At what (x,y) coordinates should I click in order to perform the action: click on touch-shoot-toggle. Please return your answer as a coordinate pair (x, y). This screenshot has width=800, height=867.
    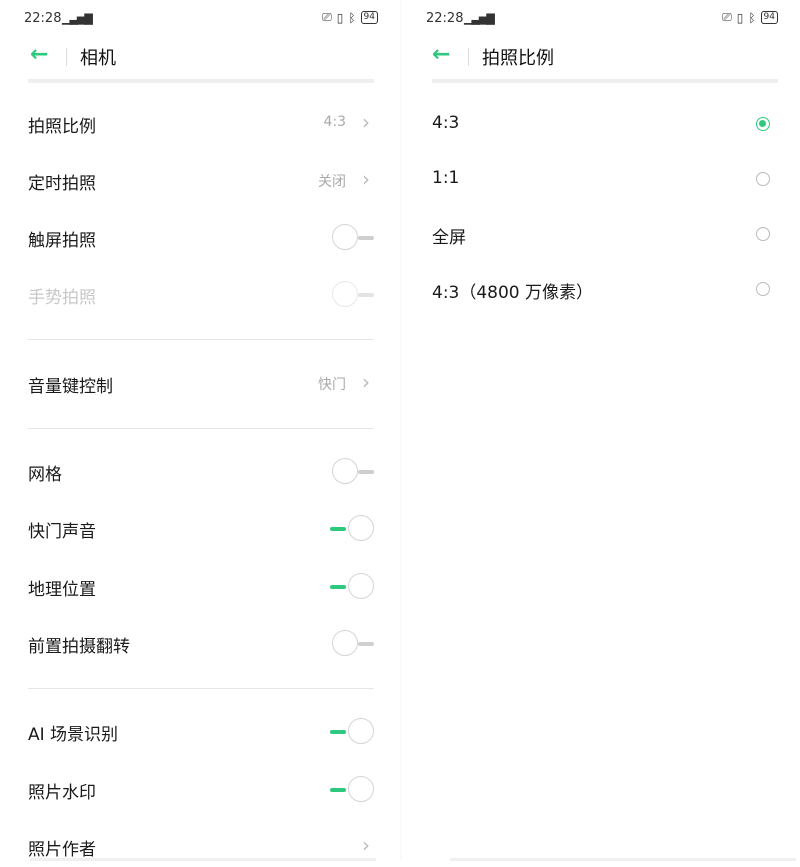
    Looking at the image, I should click on (352, 238).